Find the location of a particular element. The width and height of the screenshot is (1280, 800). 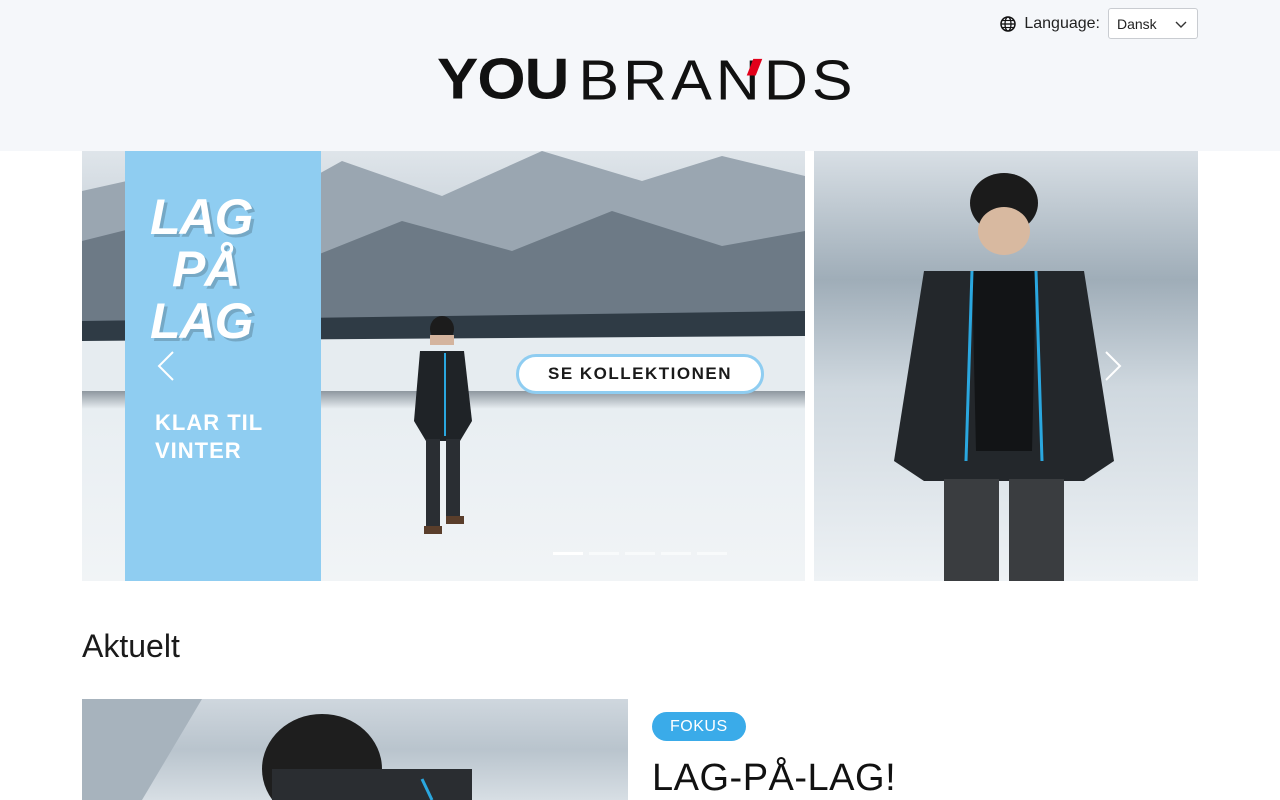

hero-promo-subtitle-line: KLAR TIL is located at coordinates (209, 422).